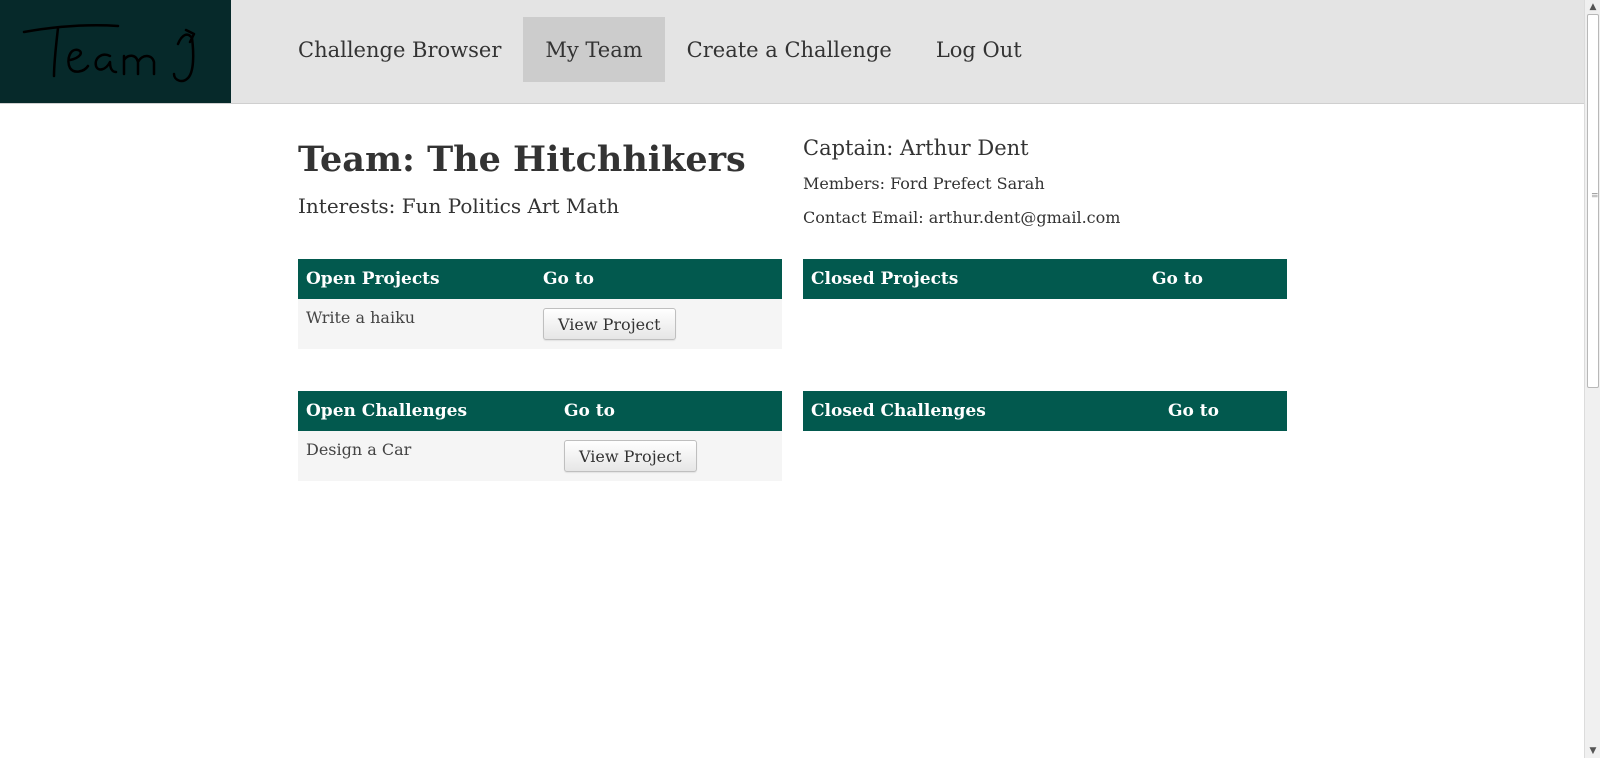  I want to click on team-members: Members: Ford Prefect Sarah, so click(924, 183).